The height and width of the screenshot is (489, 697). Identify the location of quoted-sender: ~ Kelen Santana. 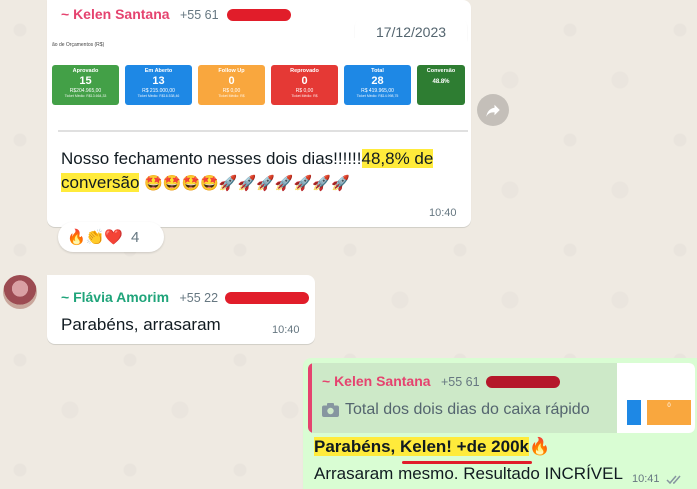
(376, 381).